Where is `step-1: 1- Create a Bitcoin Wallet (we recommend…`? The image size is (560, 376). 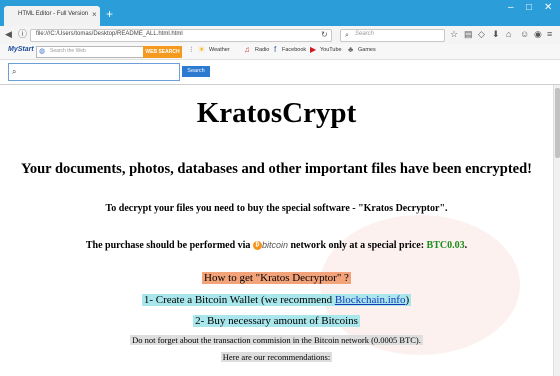
step-1: 1- Create a Bitcoin Wallet (we recommend… is located at coordinates (276, 300).